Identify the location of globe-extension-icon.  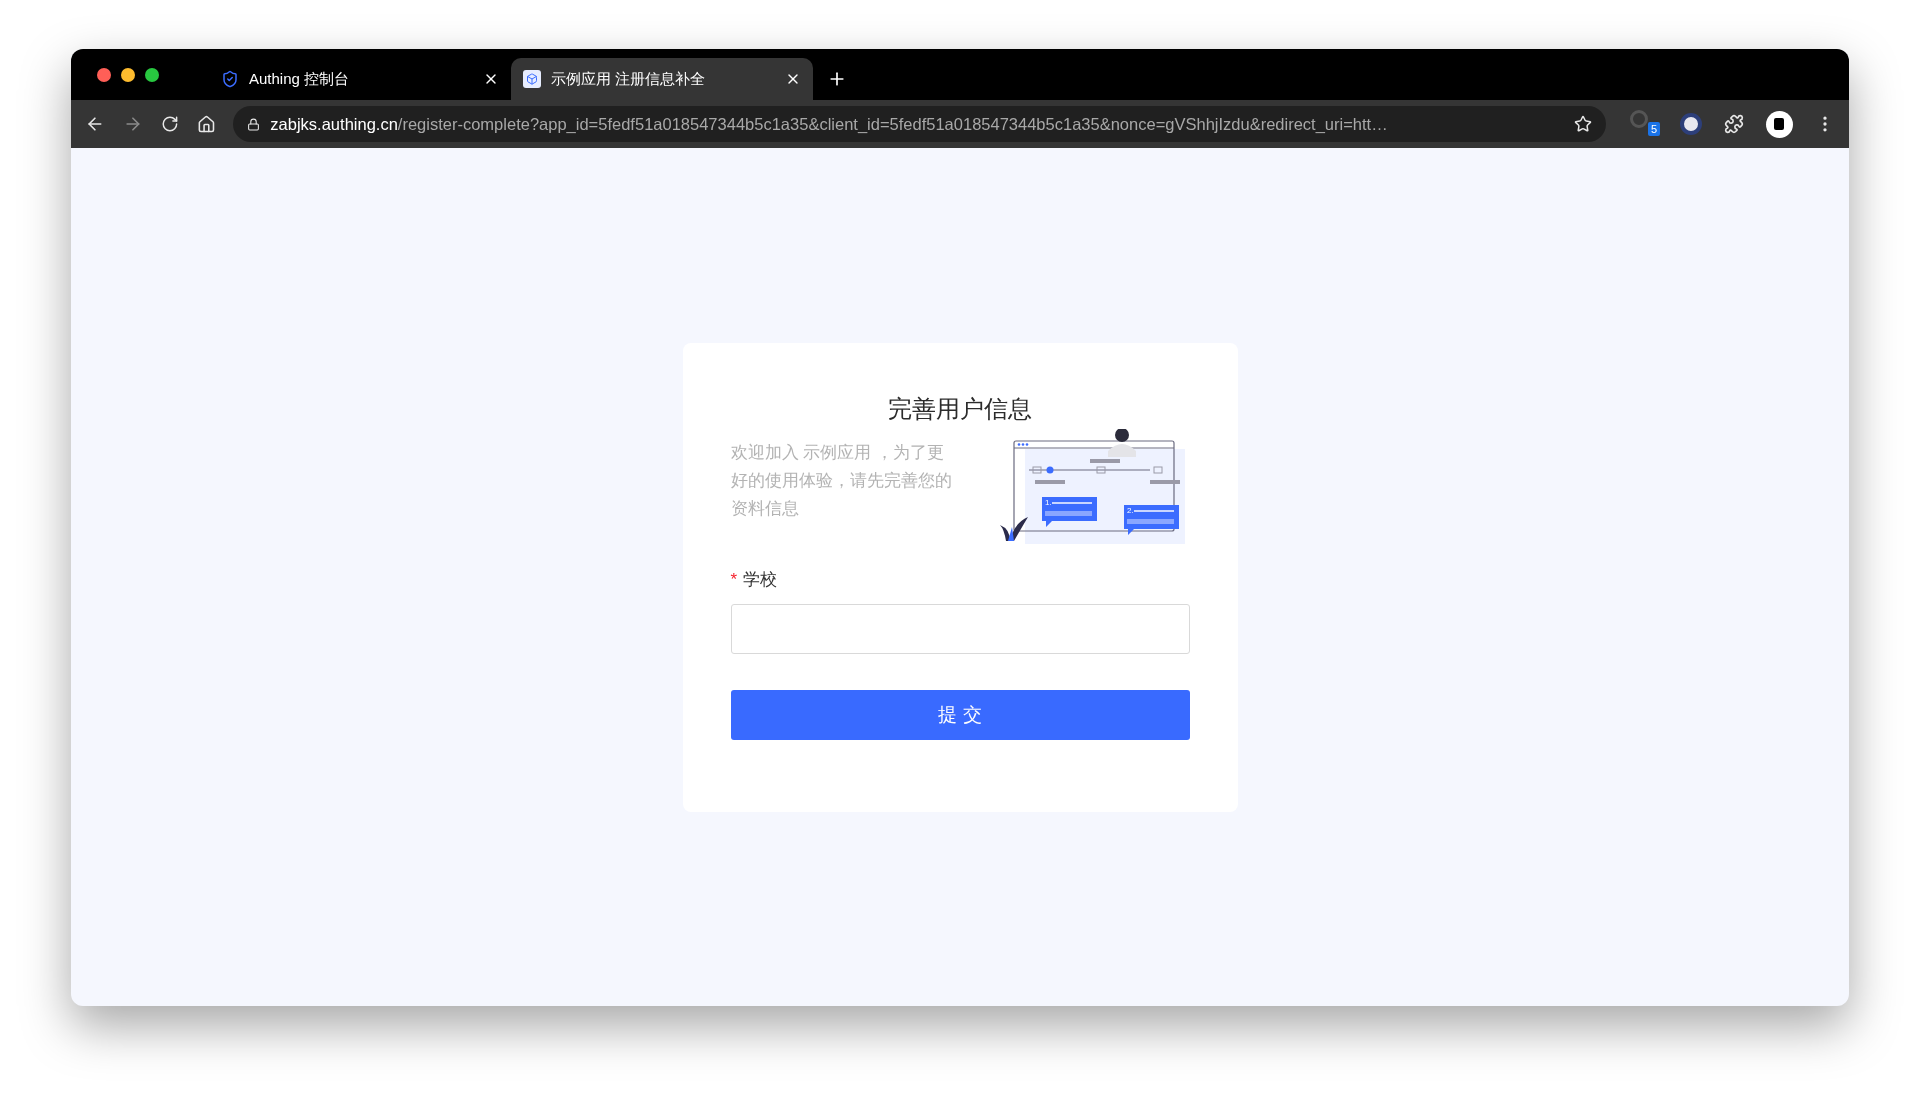
(1691, 124).